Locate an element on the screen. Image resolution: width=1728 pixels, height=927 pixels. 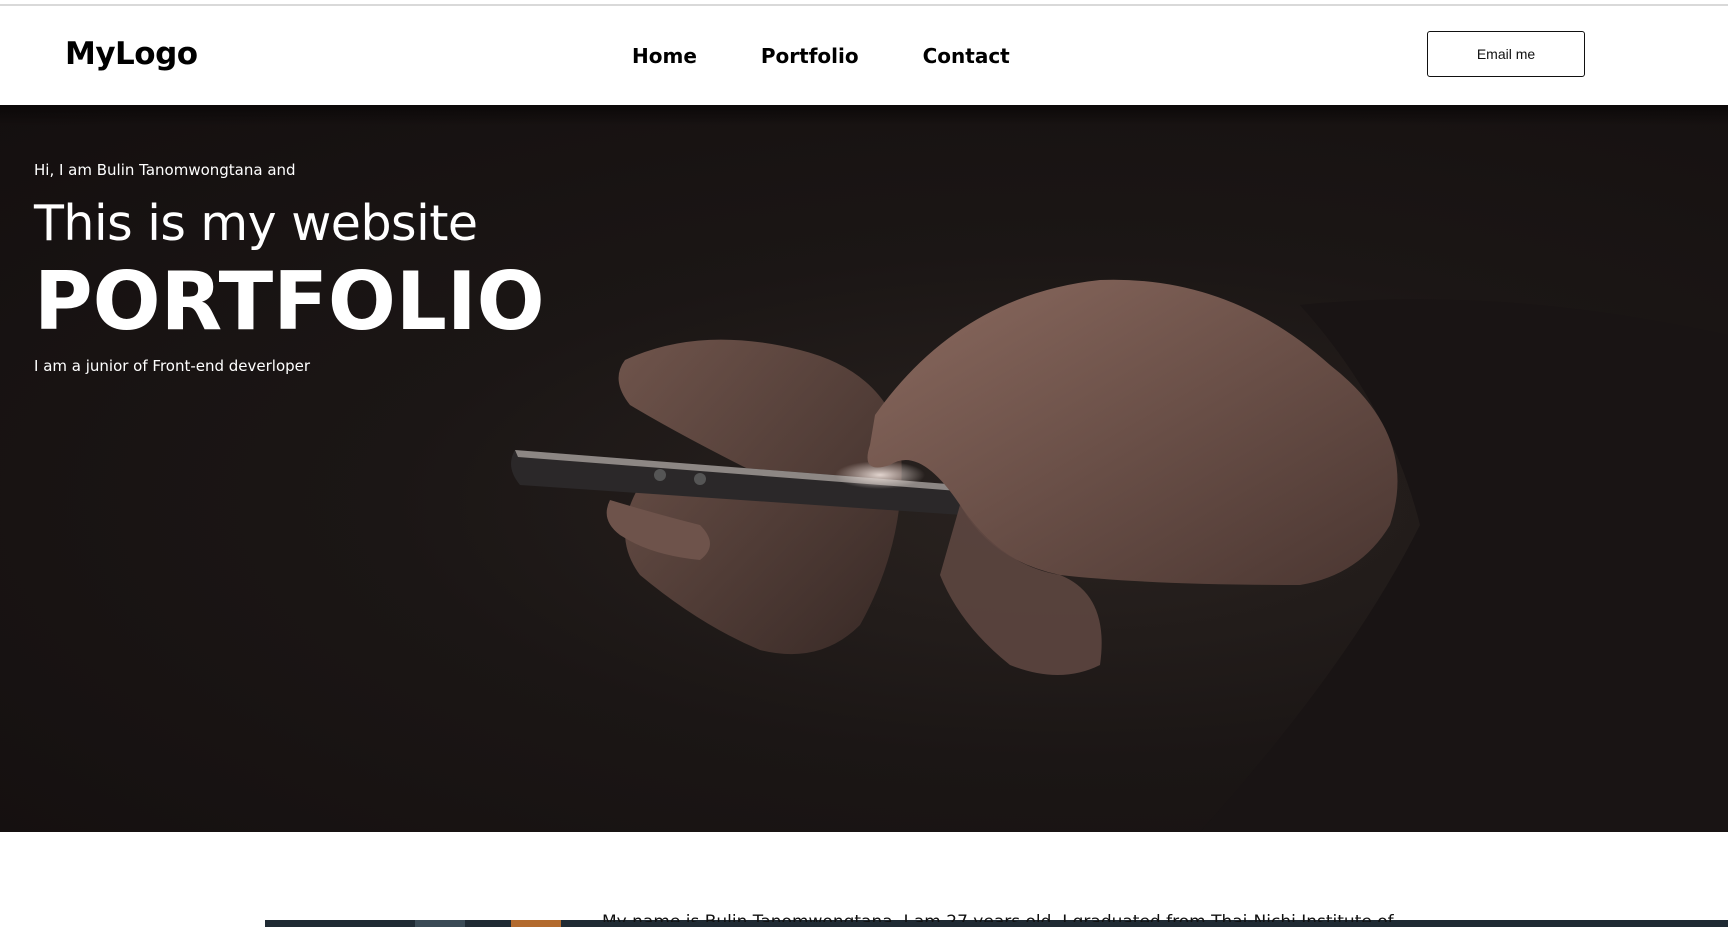
hero-portfolio-title: PORTFOLIO is located at coordinates (289, 301).